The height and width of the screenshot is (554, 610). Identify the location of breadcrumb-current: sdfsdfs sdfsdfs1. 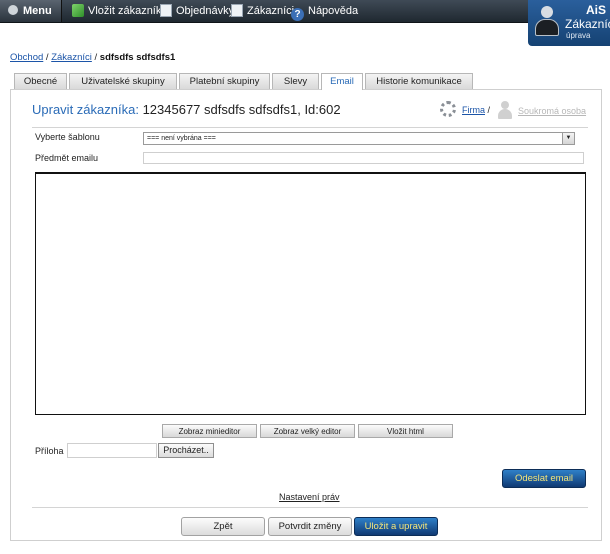
(137, 57).